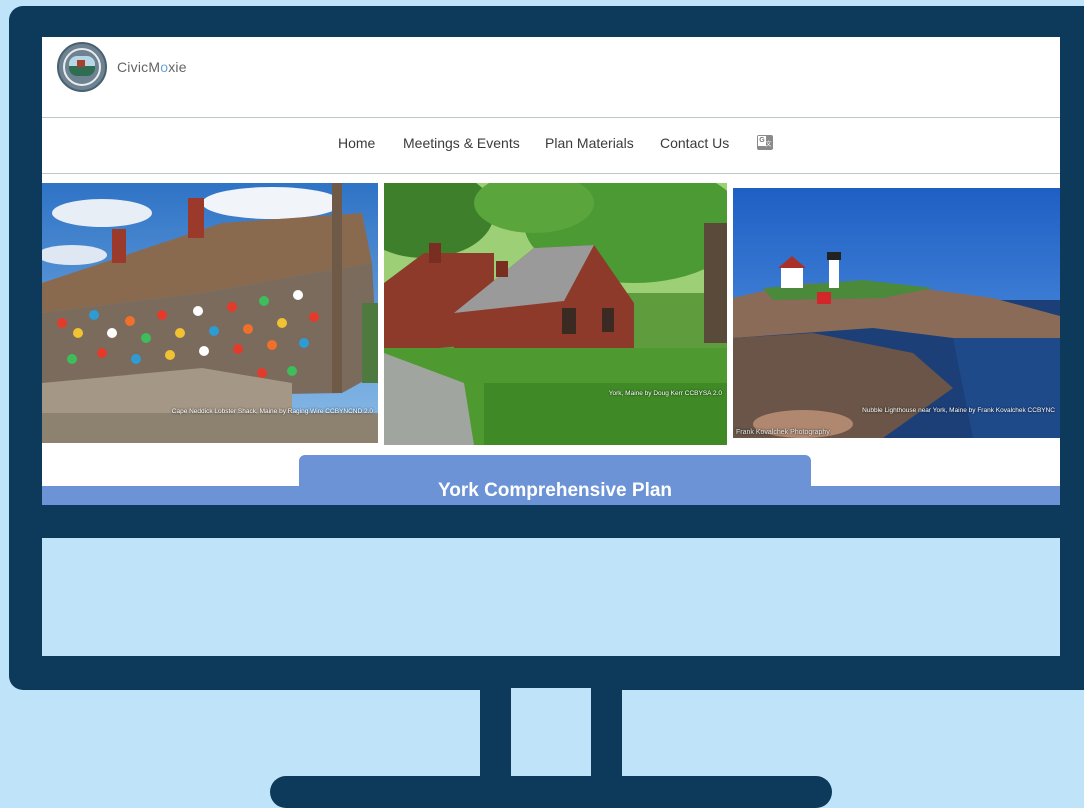  I want to click on hero-title-tab: York Comprehensive Plan, so click(555, 480).